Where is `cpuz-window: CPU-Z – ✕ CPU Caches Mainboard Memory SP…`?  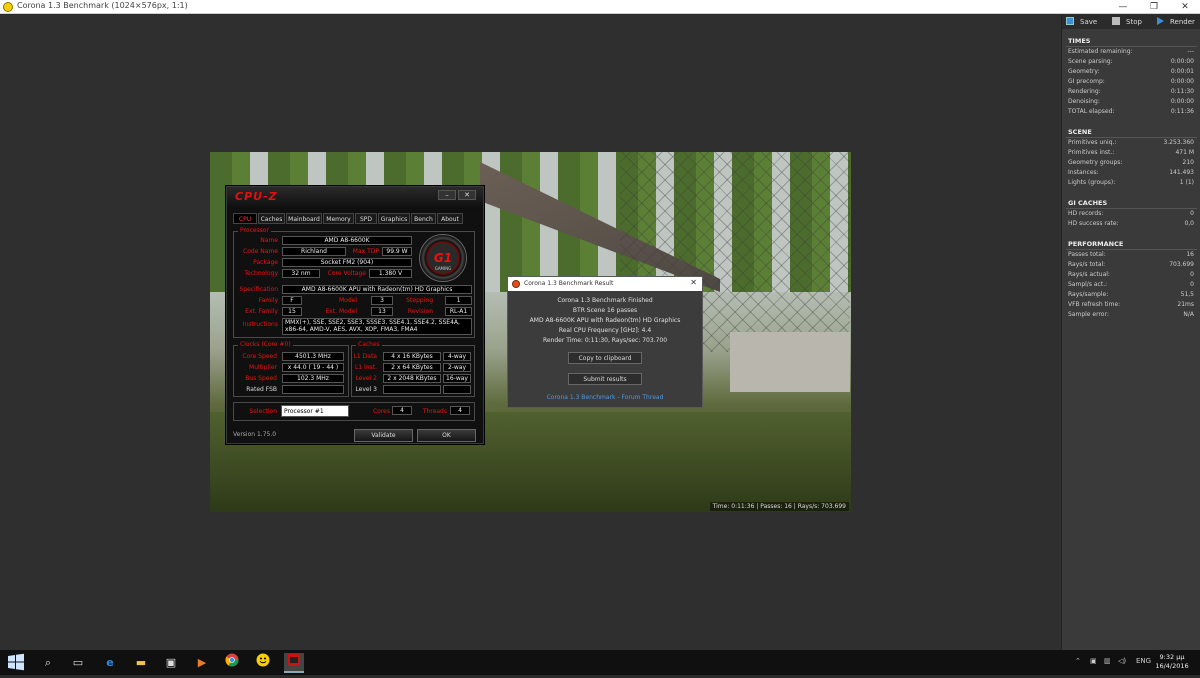 cpuz-window: CPU-Z – ✕ CPU Caches Mainboard Memory SP… is located at coordinates (355, 315).